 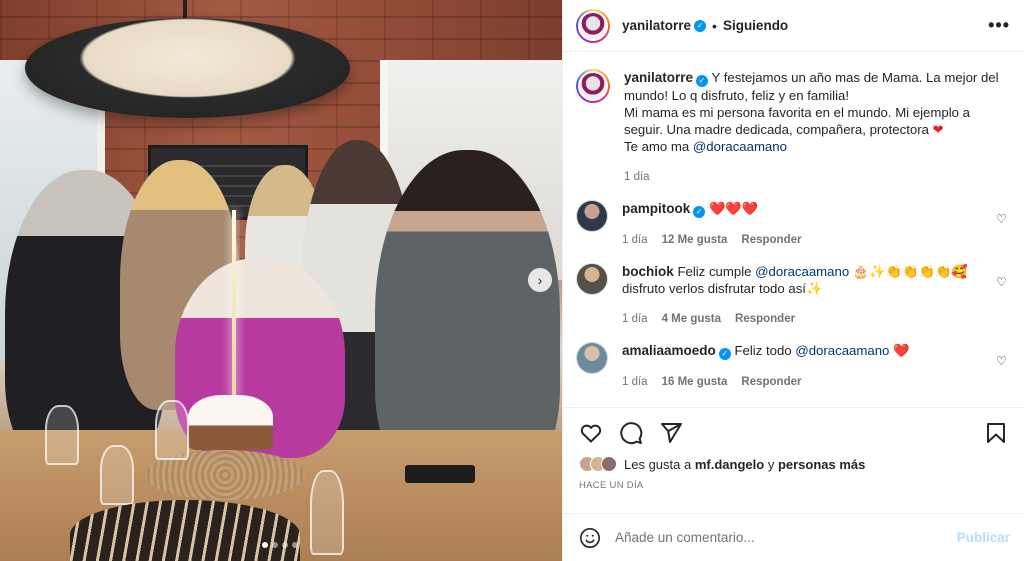 I want to click on caption-line3-prefix: Te amo ma, so click(x=657, y=146).